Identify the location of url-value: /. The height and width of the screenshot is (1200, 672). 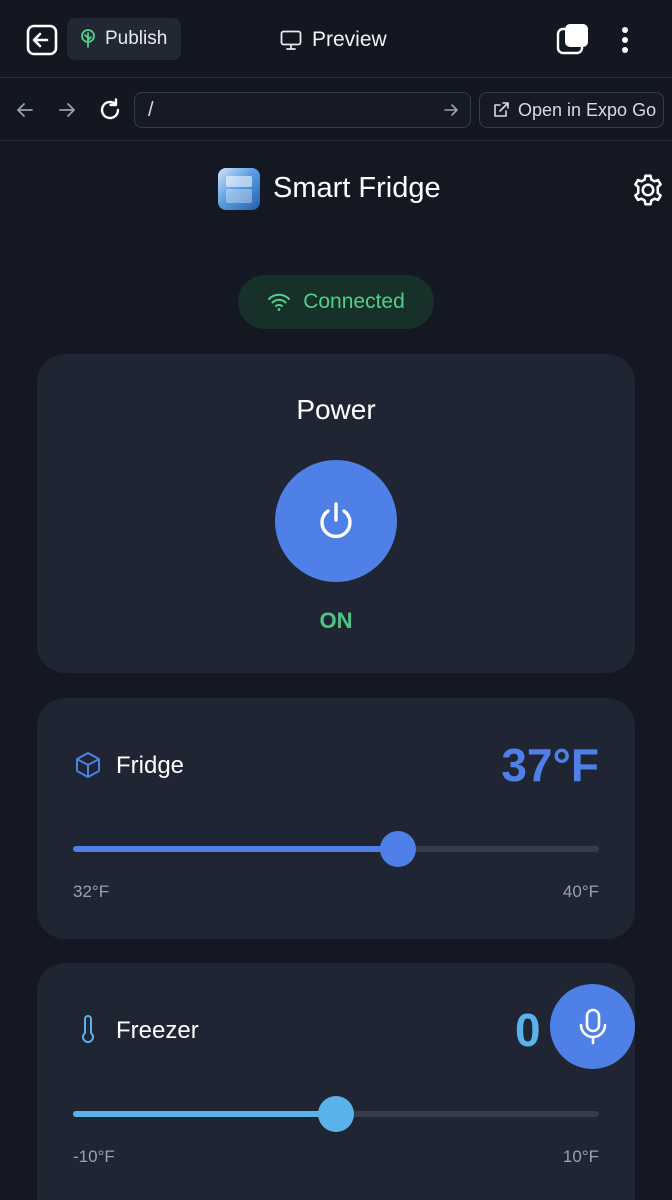
(151, 109).